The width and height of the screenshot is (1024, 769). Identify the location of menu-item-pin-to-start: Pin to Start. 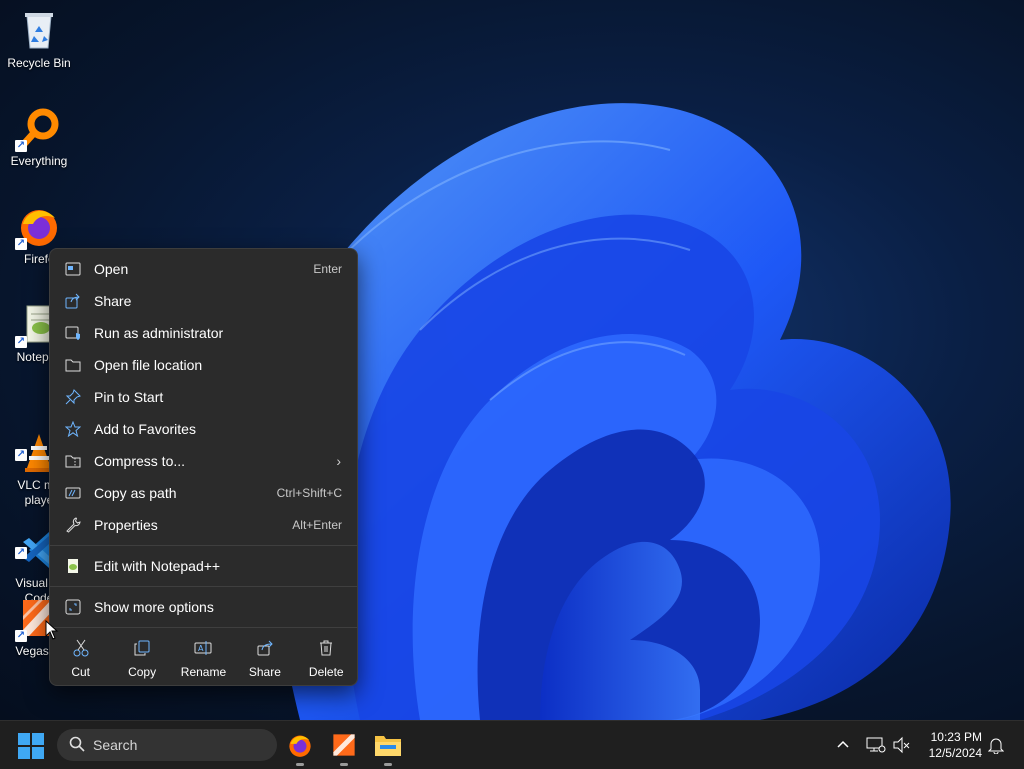
(203, 397).